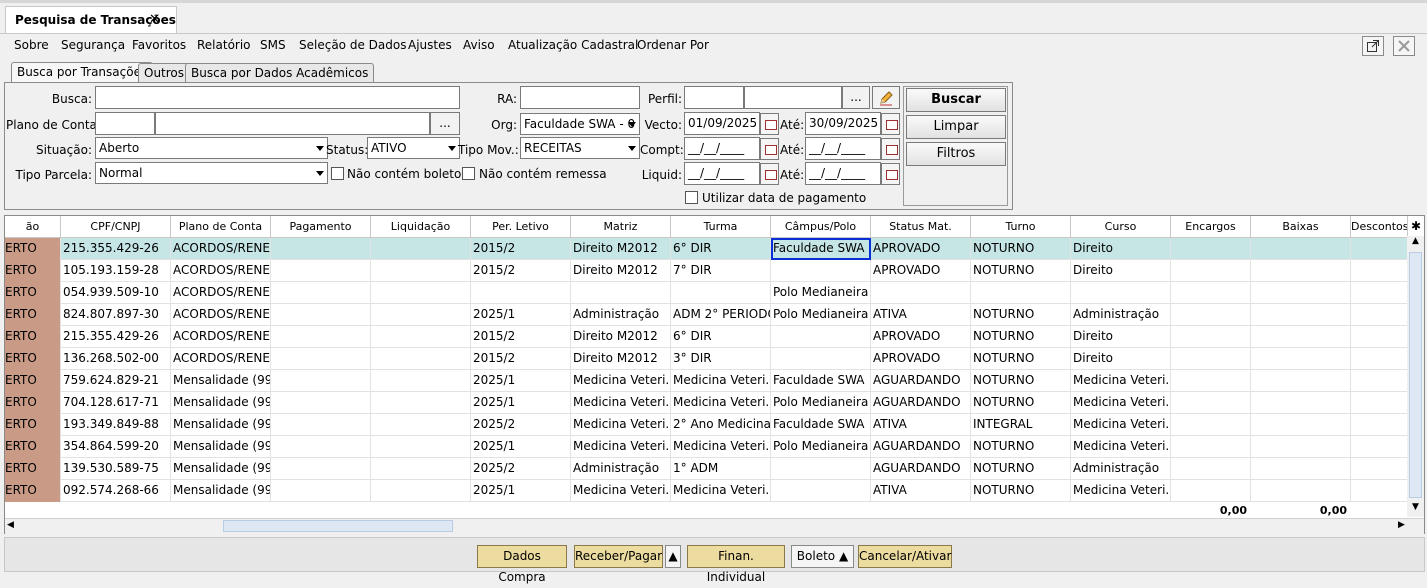  What do you see at coordinates (580, 97) in the screenshot?
I see `ra-input` at bounding box center [580, 97].